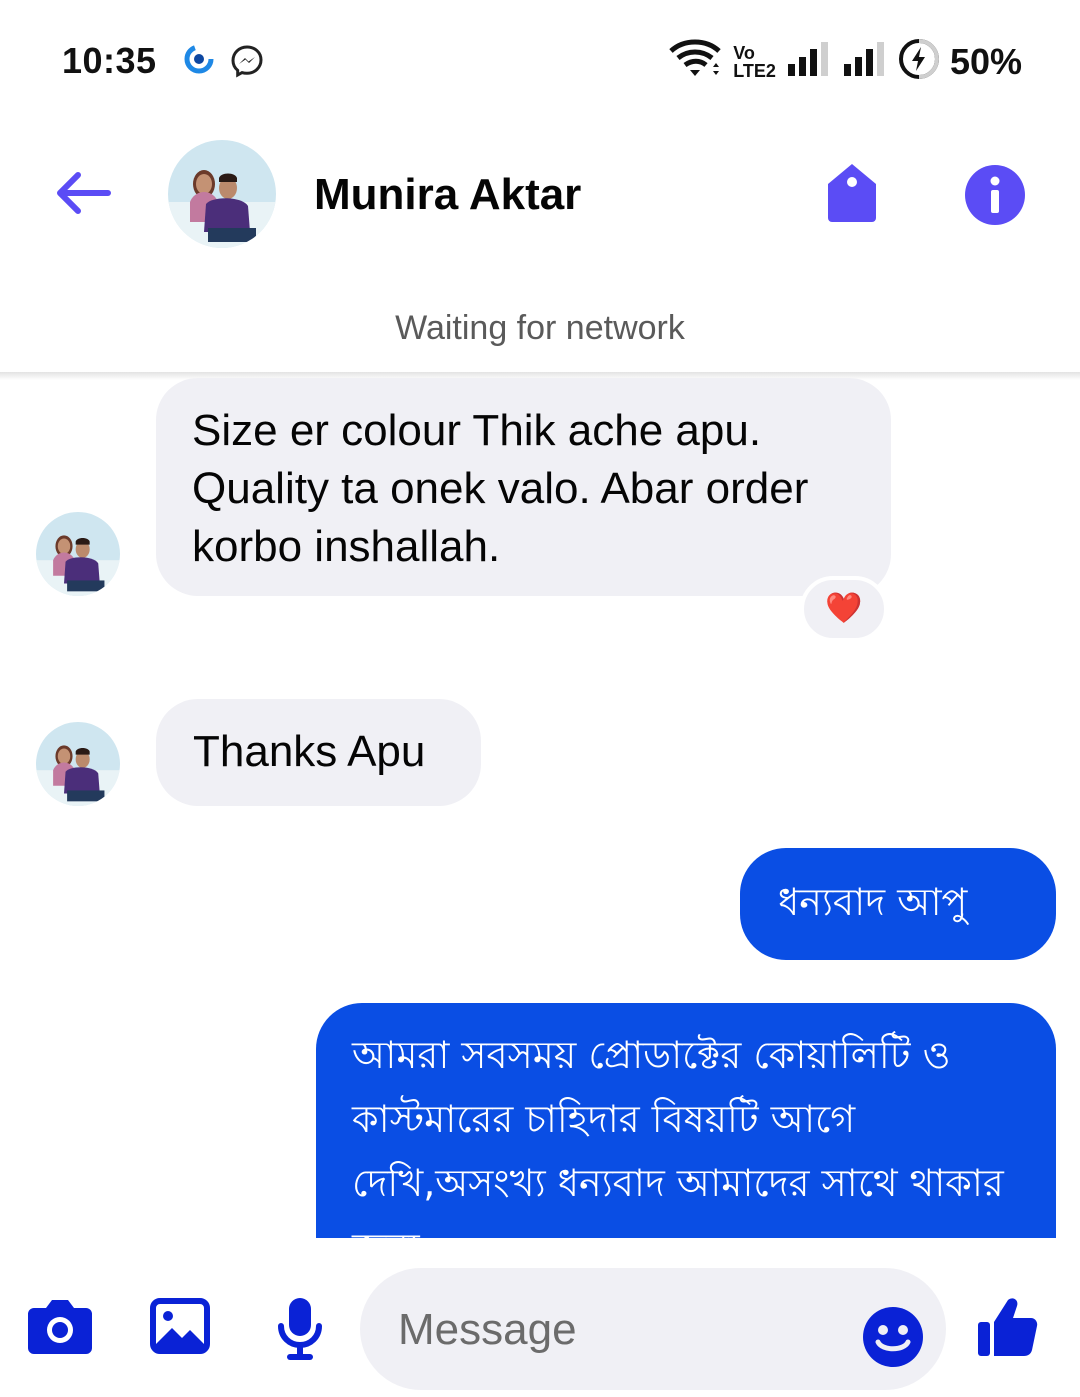  Describe the element at coordinates (109, 60) in the screenshot. I see `status-time: 10:35` at that location.